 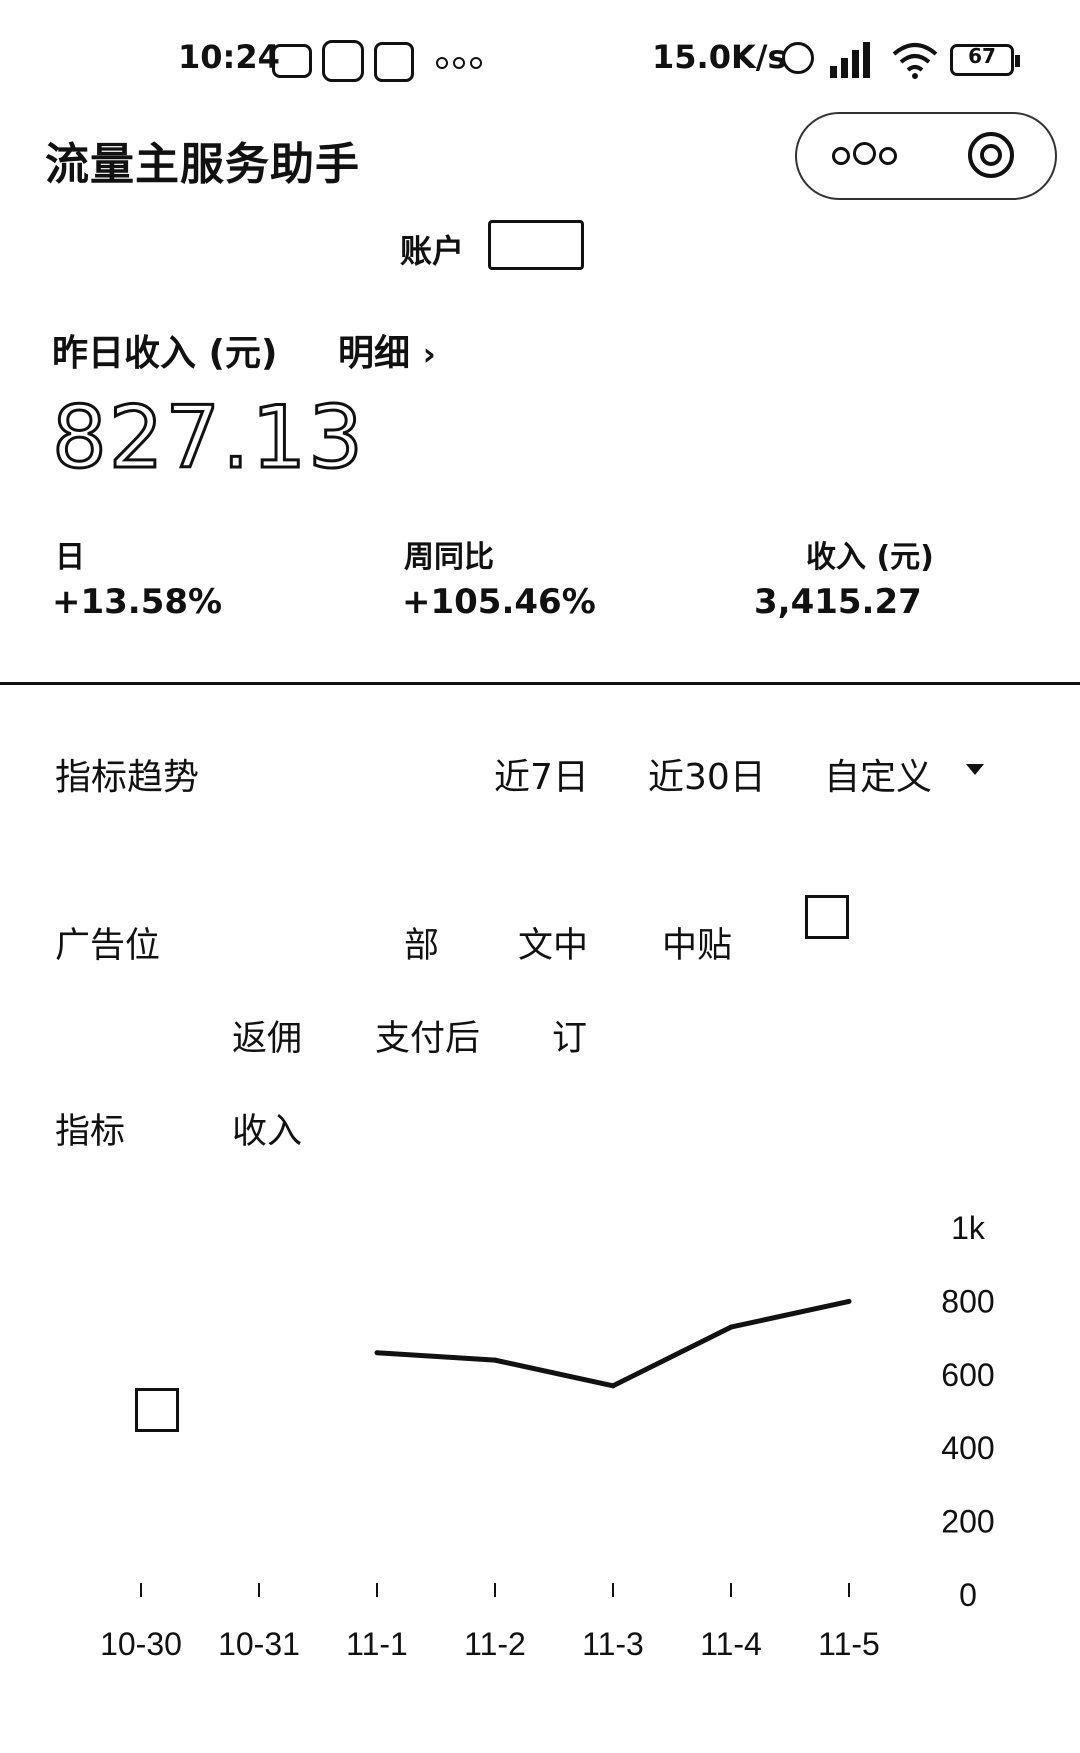 What do you see at coordinates (267, 1128) in the screenshot?
I see `metric-value: 收入` at bounding box center [267, 1128].